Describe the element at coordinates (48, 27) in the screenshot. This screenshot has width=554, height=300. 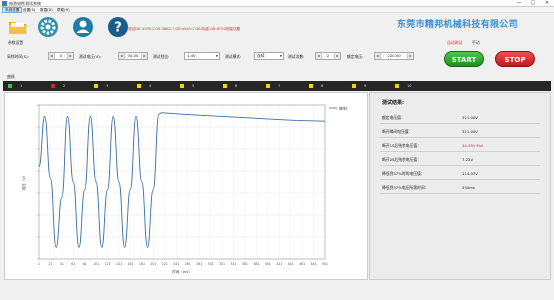
I see `gear-icon` at that location.